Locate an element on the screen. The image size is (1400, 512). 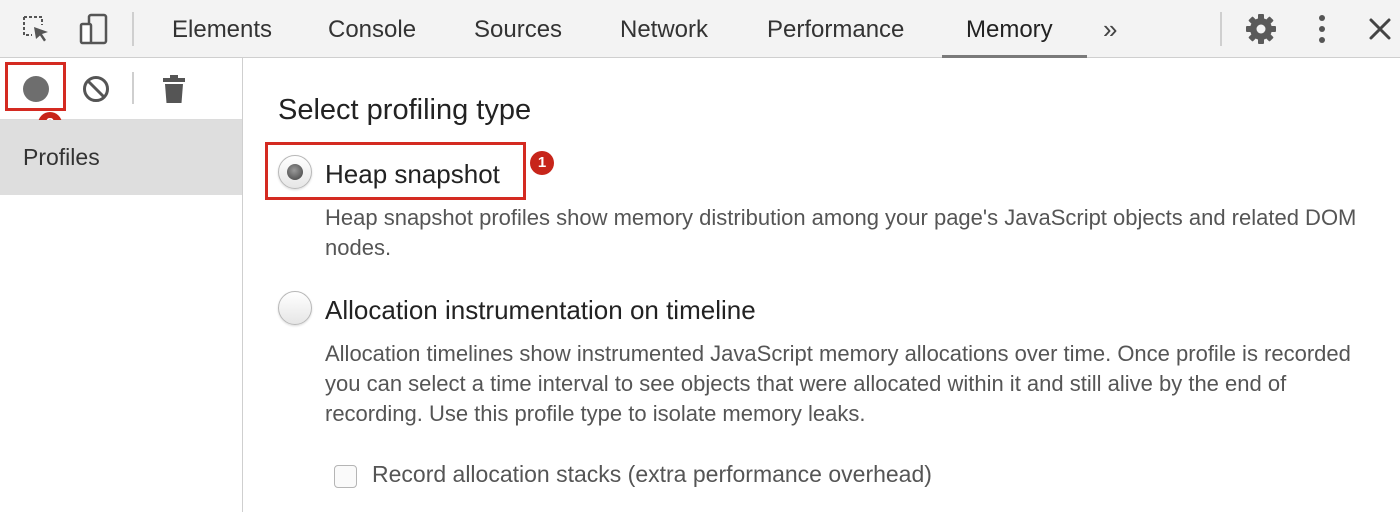
tab-network: Network is located at coordinates (664, 29).